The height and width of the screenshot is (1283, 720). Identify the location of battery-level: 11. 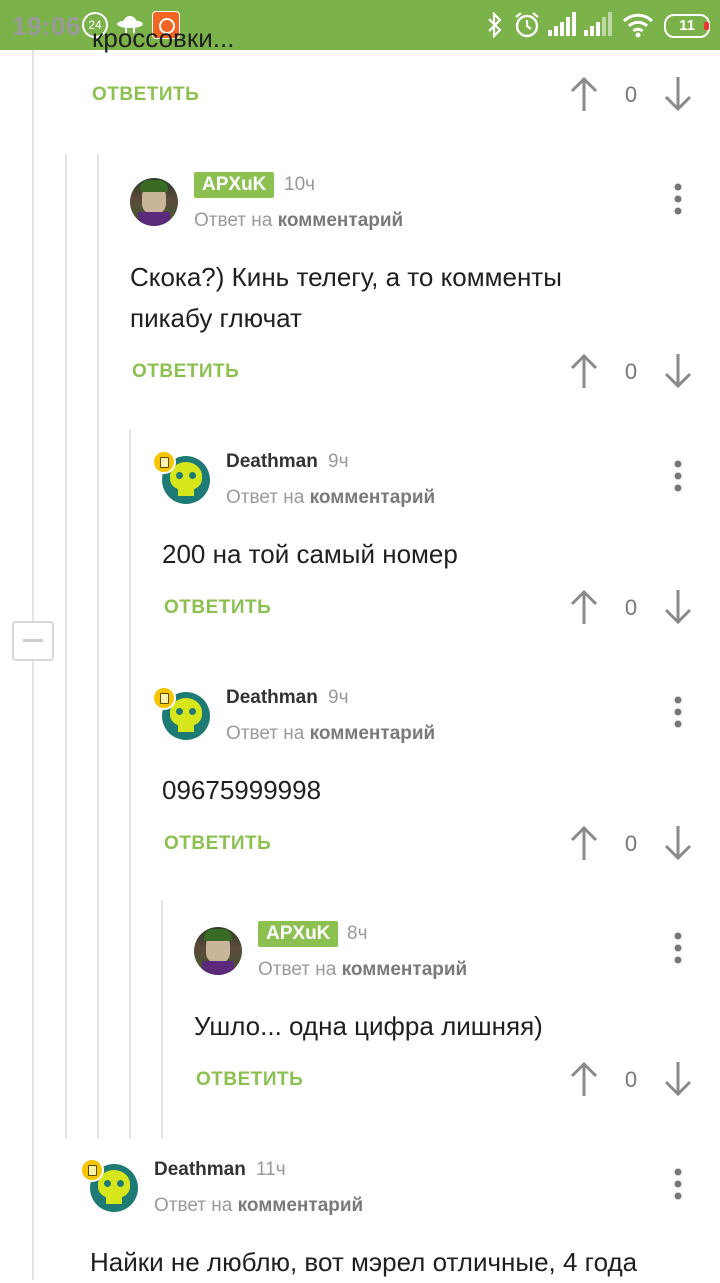
(687, 25).